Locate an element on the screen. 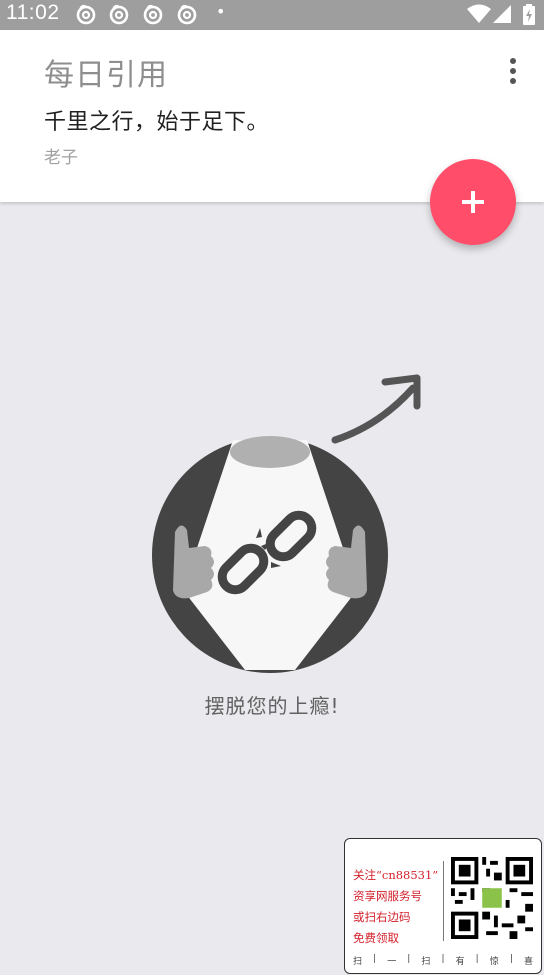  empty-state-message: 摆脱您的上瘾! is located at coordinates (272, 706).